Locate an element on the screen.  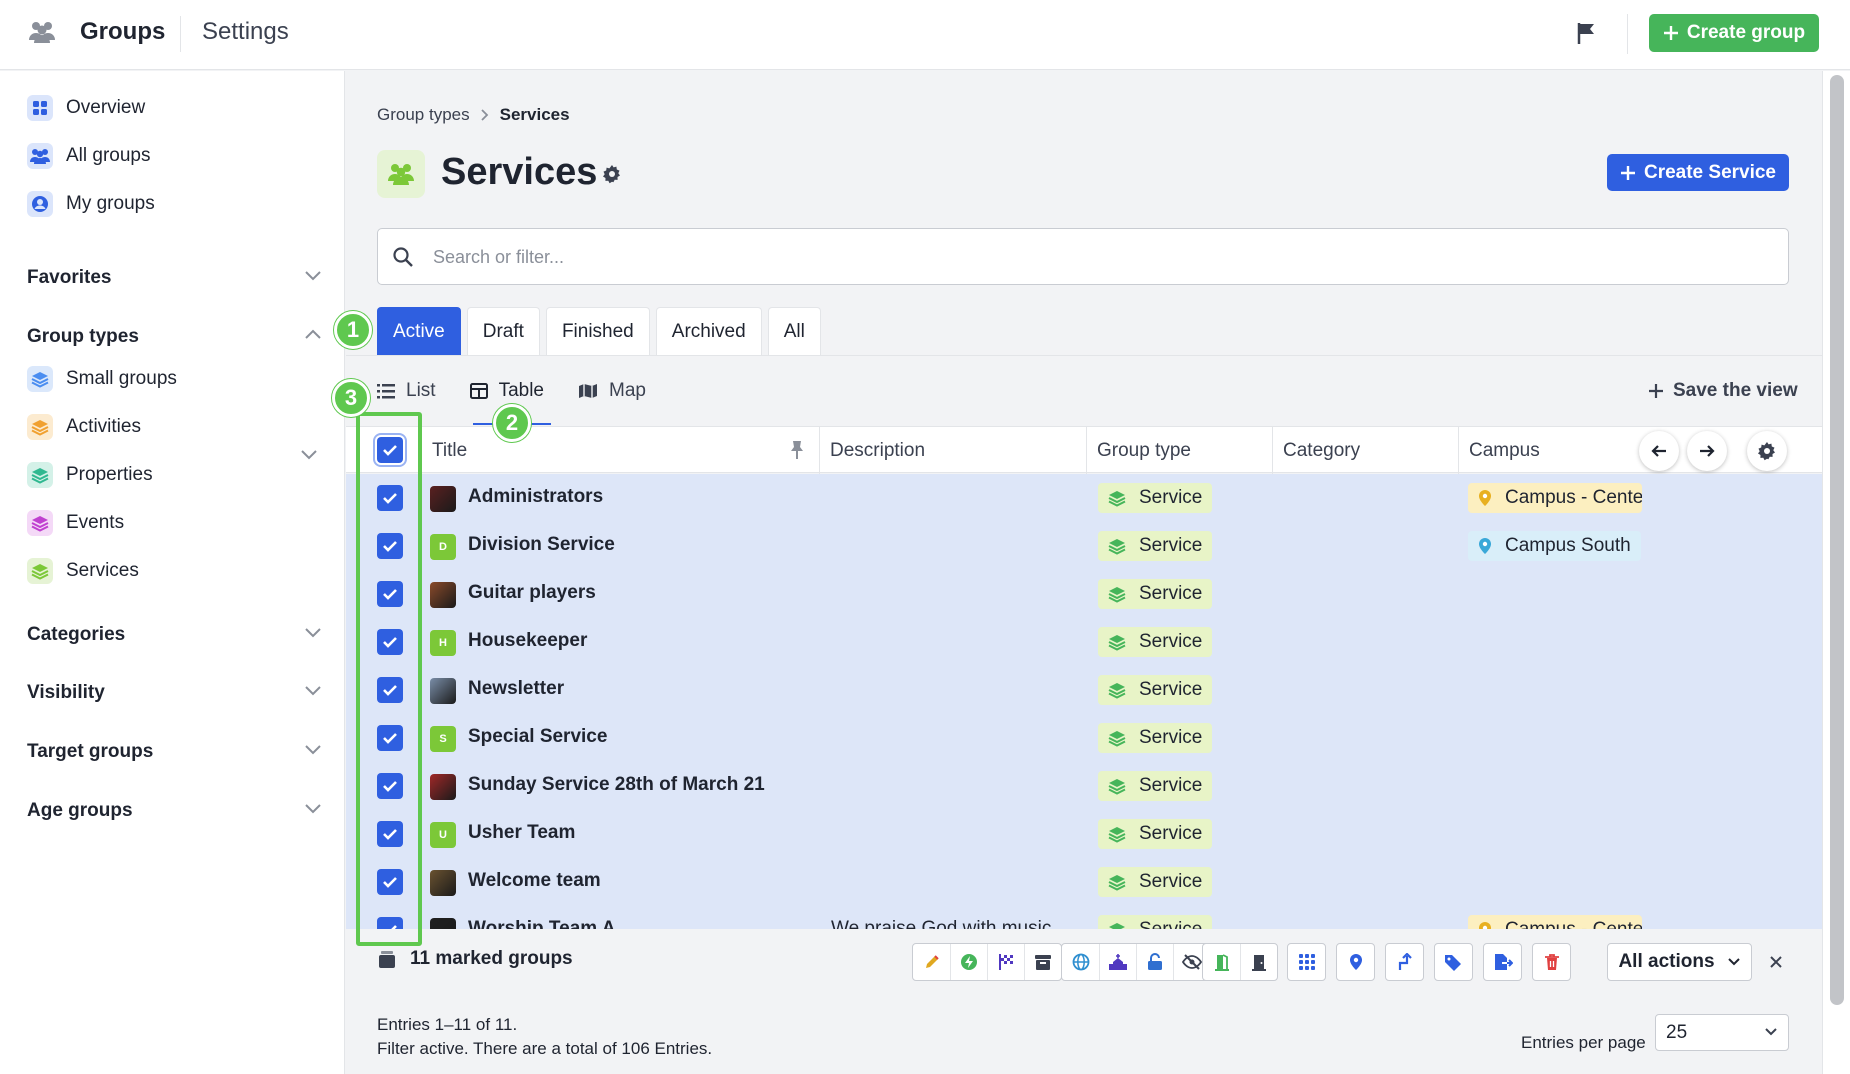
user-circle-icon is located at coordinates (40, 204).